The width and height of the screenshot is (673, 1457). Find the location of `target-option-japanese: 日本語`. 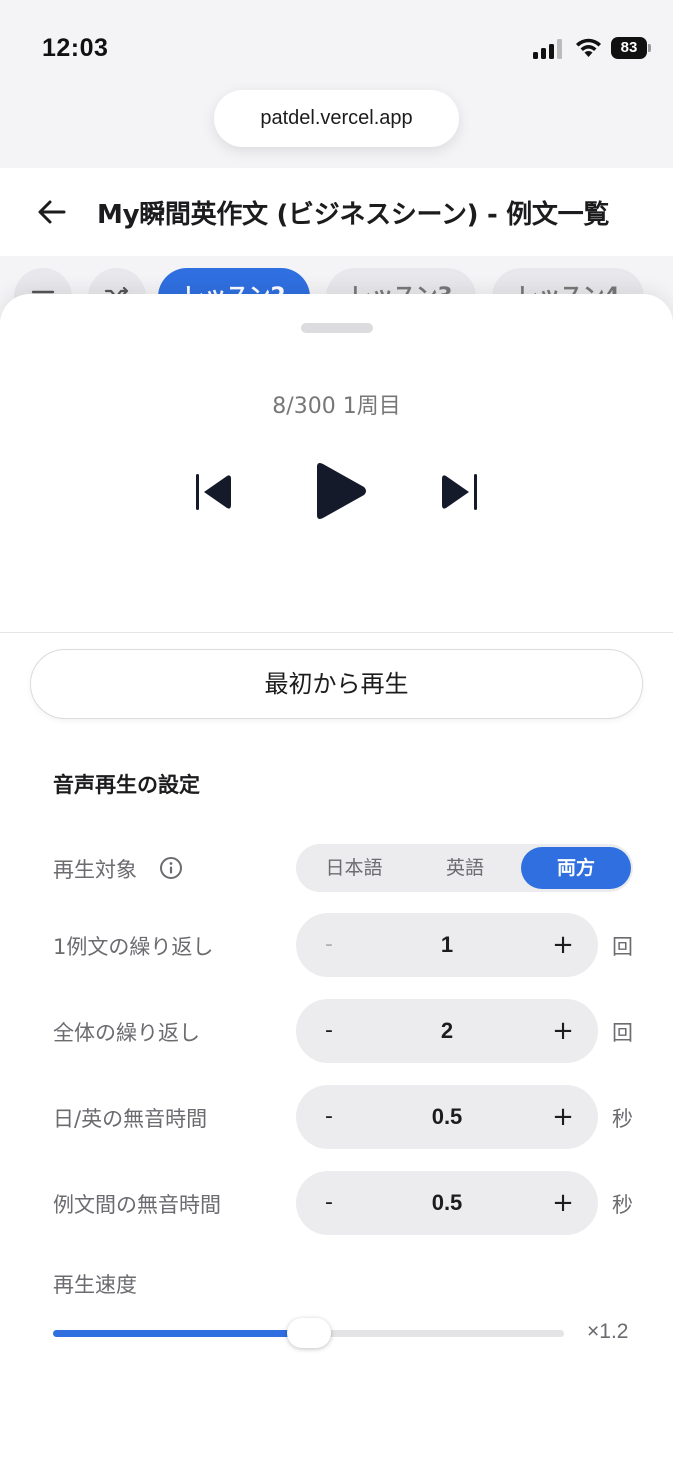

target-option-japanese: 日本語 is located at coordinates (354, 868).